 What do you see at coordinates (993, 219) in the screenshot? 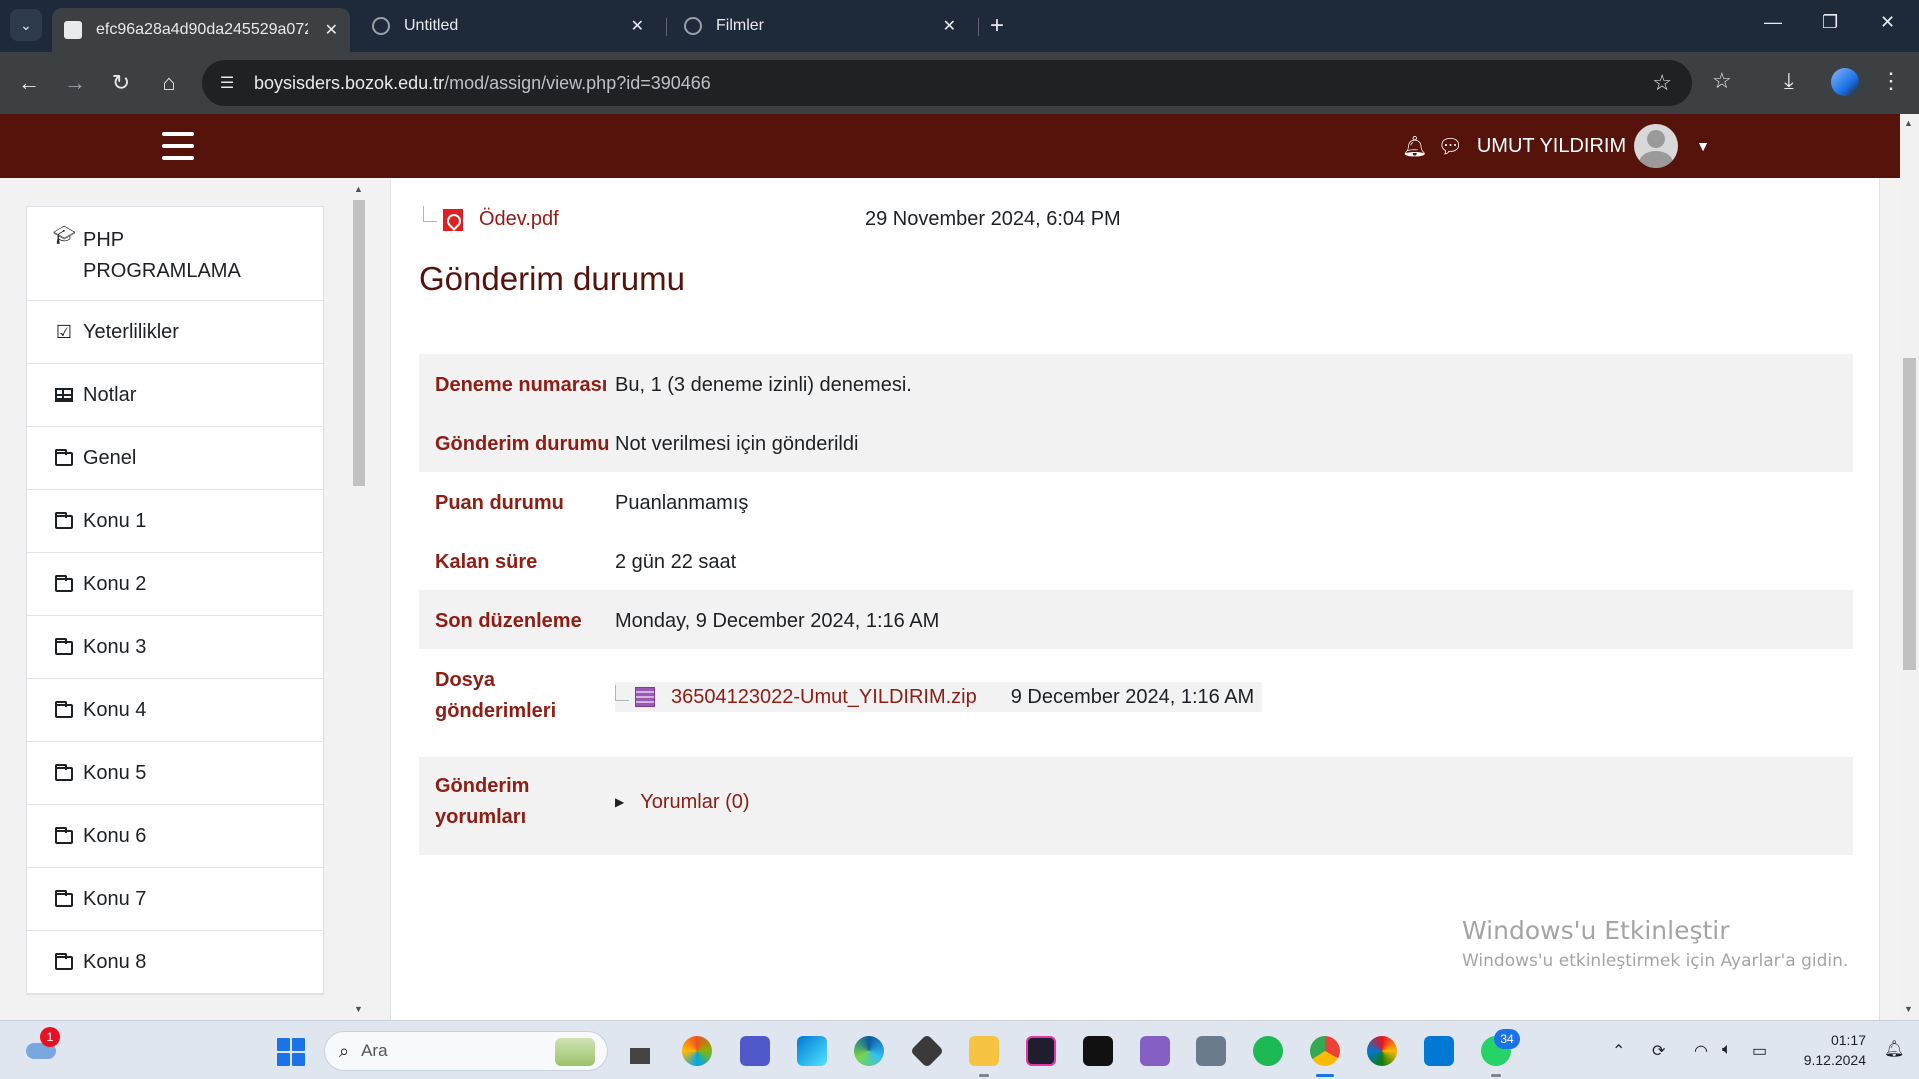
I see `attachment-date: 29 November 2024, 6:04 PM` at bounding box center [993, 219].